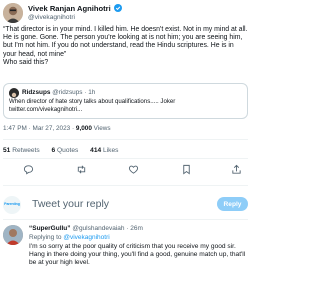 The height and width of the screenshot is (281, 320). Describe the element at coordinates (52, 128) in the screenshot. I see `tweet-date: Mar 27, 2023` at that location.